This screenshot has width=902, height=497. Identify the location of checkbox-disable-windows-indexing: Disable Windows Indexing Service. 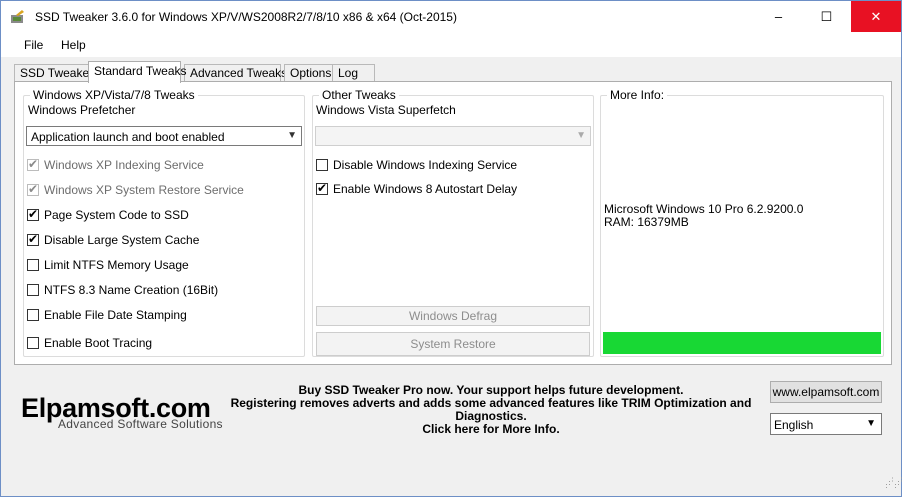
(416, 165).